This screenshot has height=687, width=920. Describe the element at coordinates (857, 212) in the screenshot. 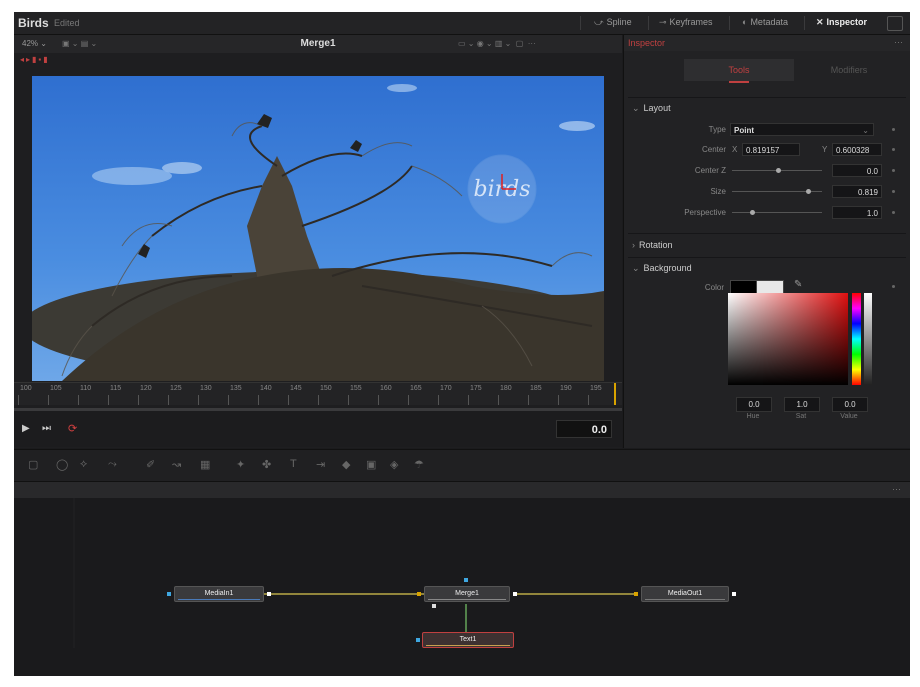

I see `perspective-field: 1.0` at that location.